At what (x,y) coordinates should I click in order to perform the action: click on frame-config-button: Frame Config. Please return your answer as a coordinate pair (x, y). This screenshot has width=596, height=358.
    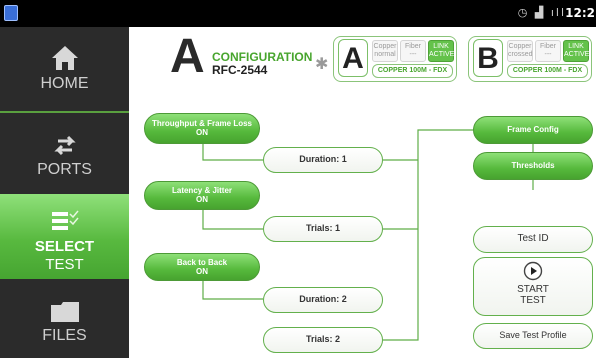
    Looking at the image, I should click on (533, 130).